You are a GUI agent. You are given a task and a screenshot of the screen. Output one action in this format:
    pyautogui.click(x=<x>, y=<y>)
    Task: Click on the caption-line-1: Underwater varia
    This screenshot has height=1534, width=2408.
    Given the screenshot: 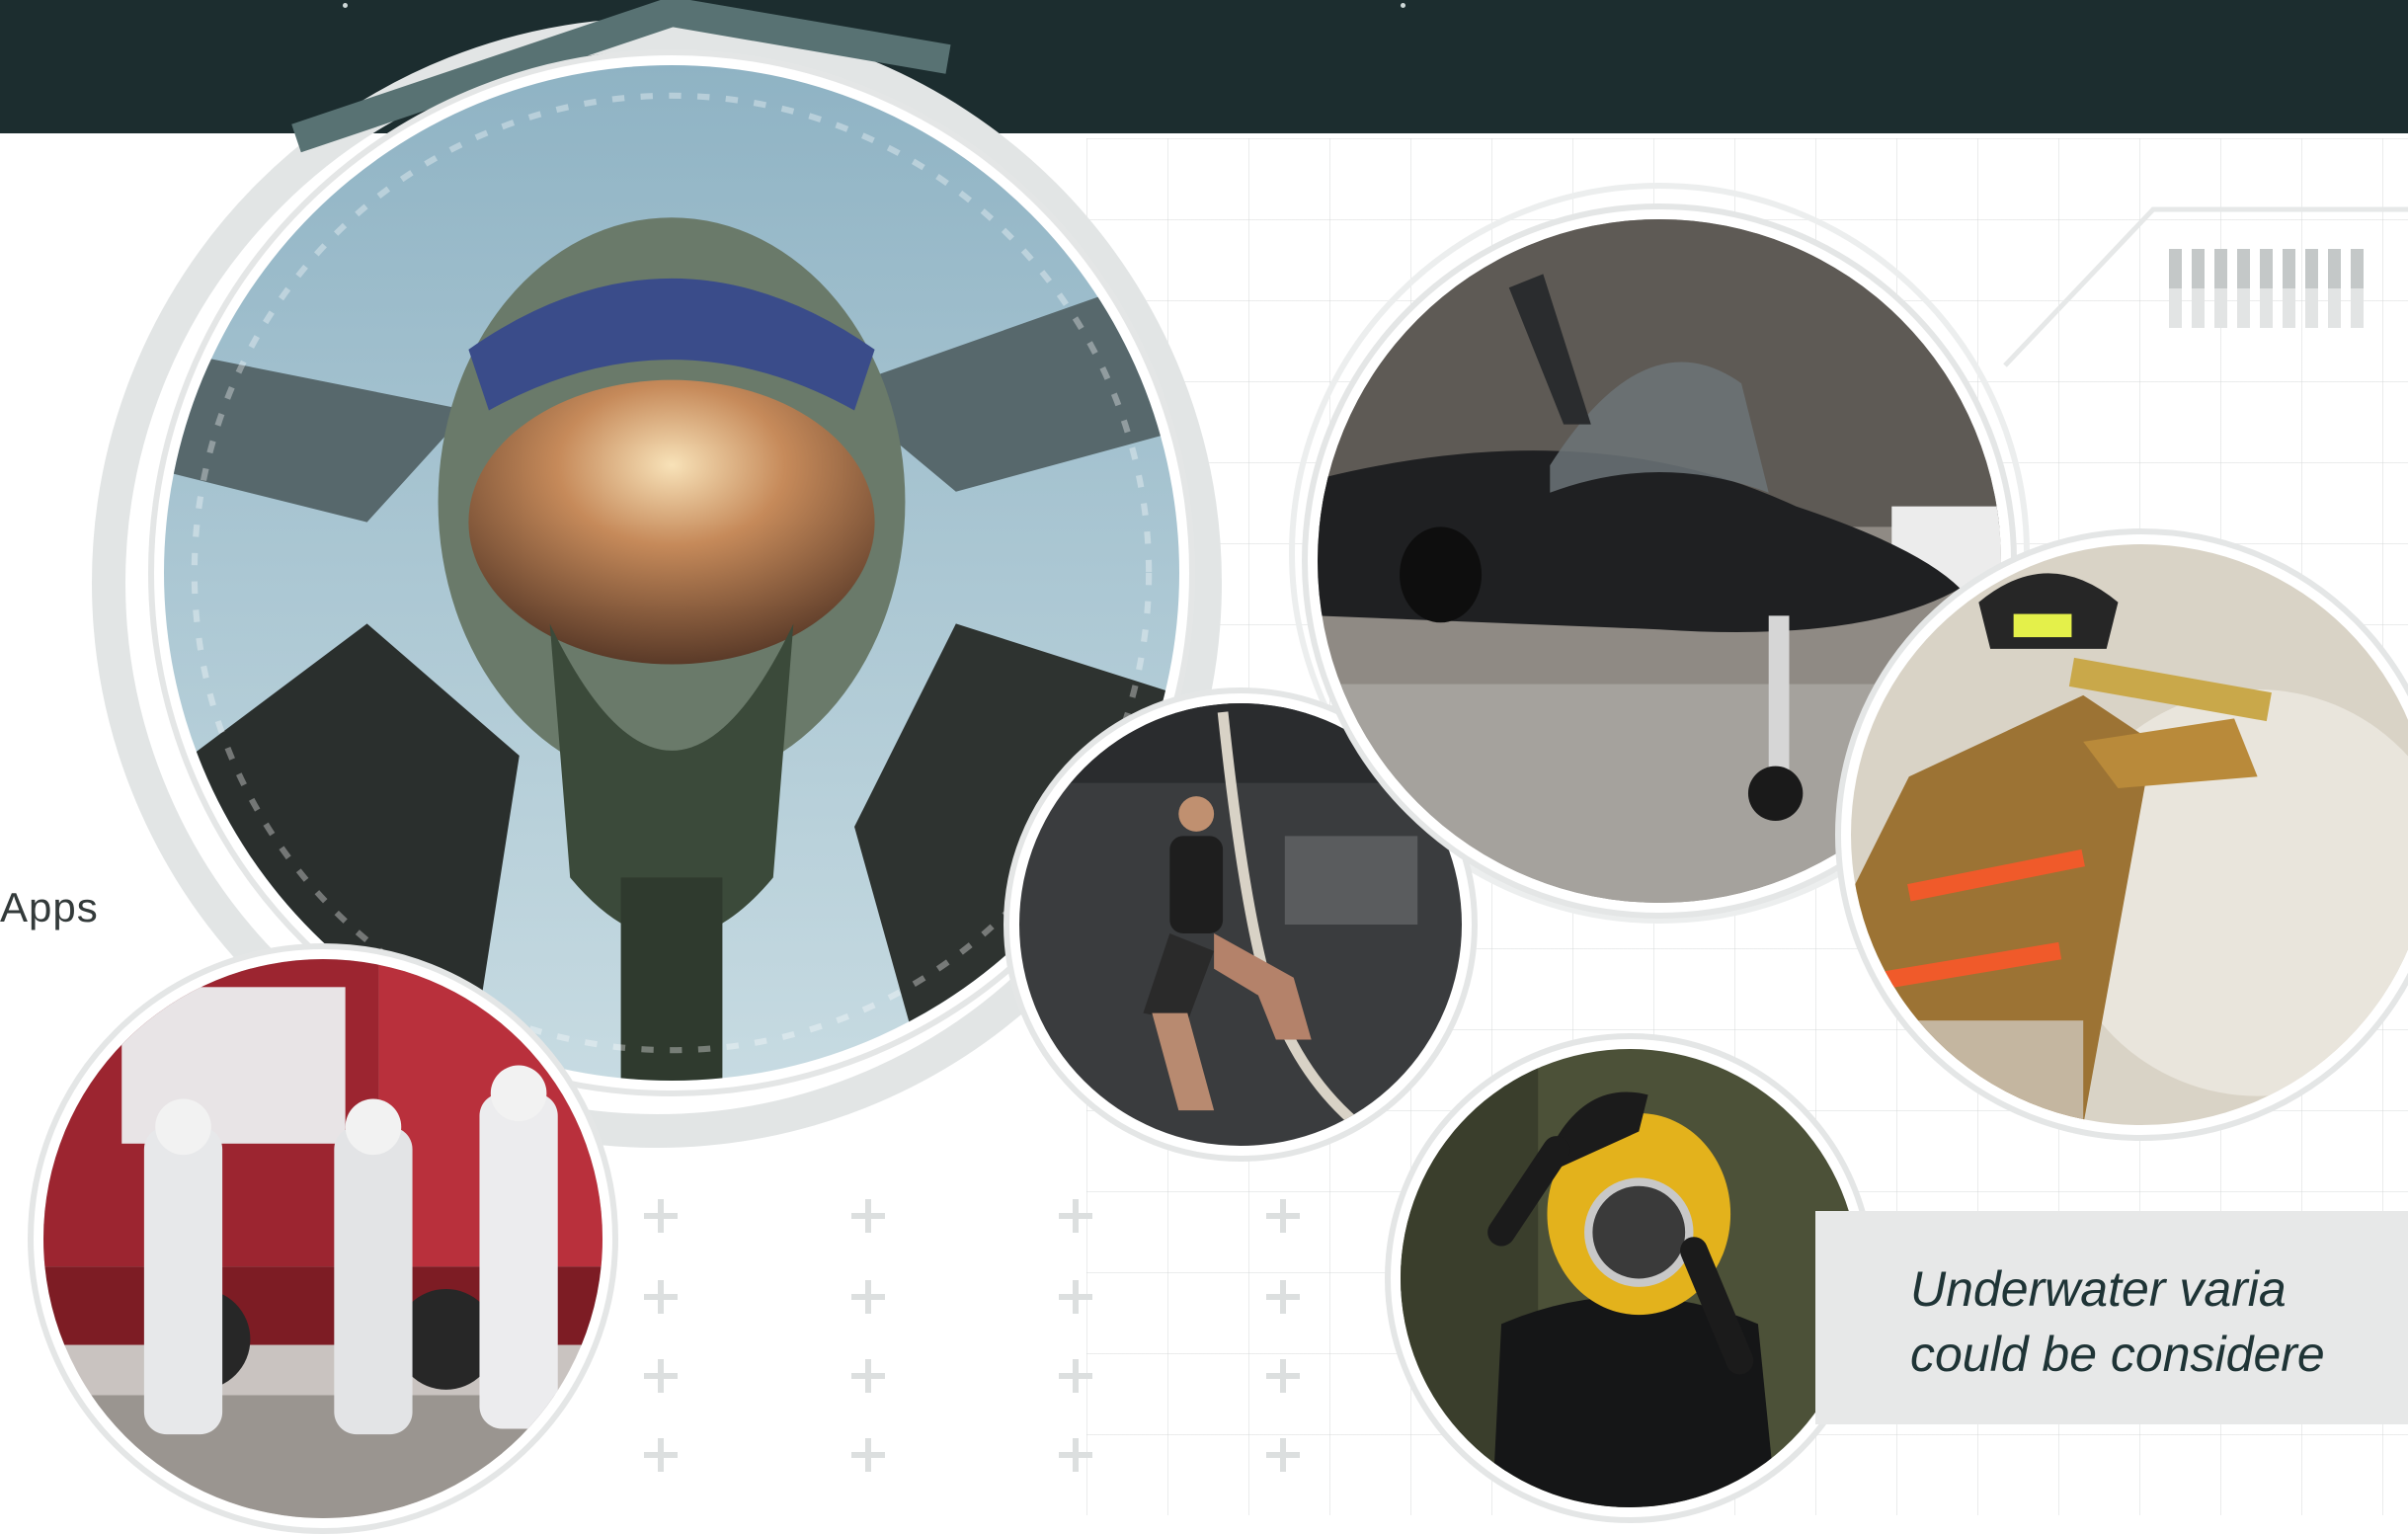 What is the action you would take?
    pyautogui.click(x=2098, y=1289)
    